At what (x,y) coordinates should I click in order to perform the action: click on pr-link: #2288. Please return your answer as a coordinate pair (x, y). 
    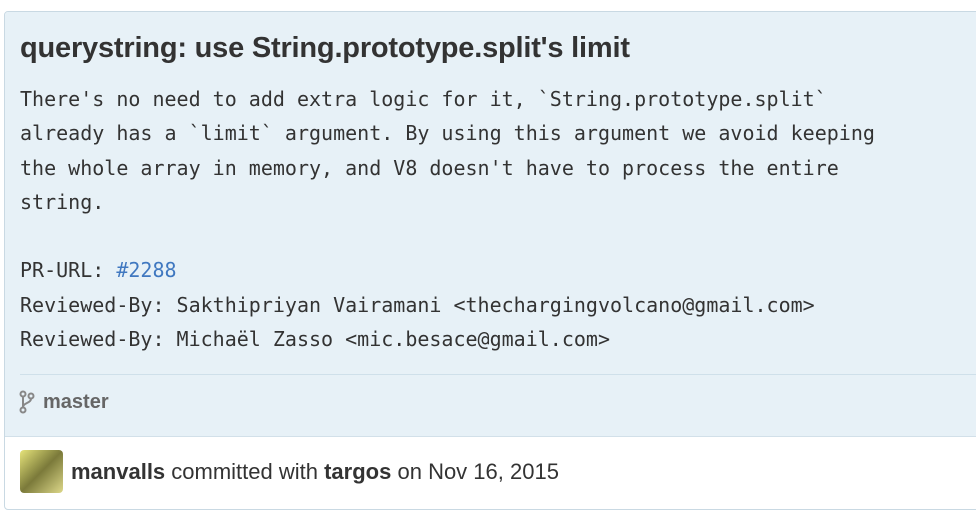
    Looking at the image, I should click on (146, 270).